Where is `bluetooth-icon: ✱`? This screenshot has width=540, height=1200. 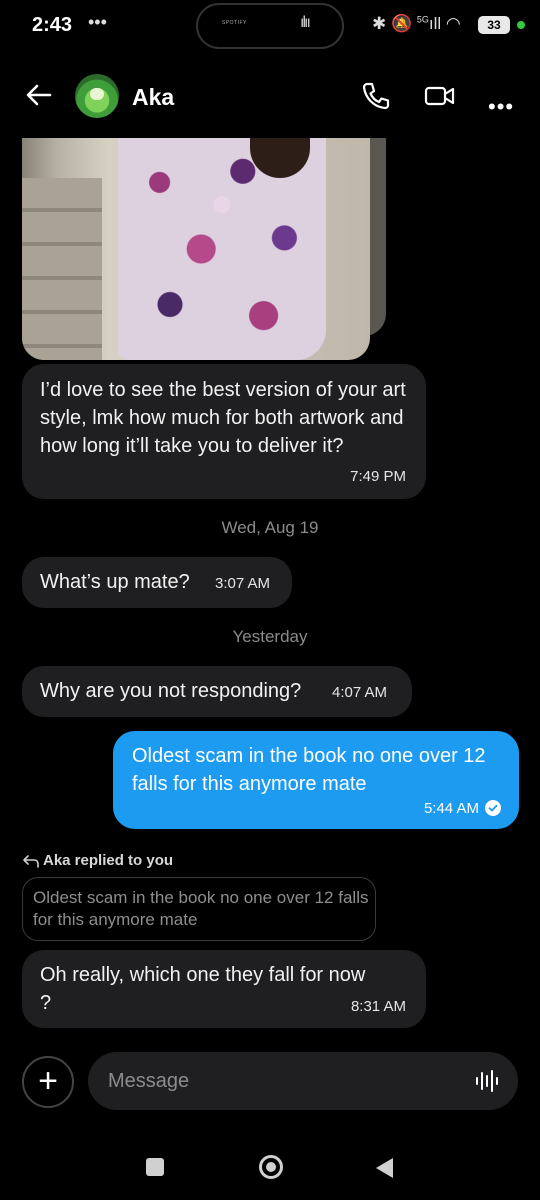 bluetooth-icon: ✱ is located at coordinates (379, 23).